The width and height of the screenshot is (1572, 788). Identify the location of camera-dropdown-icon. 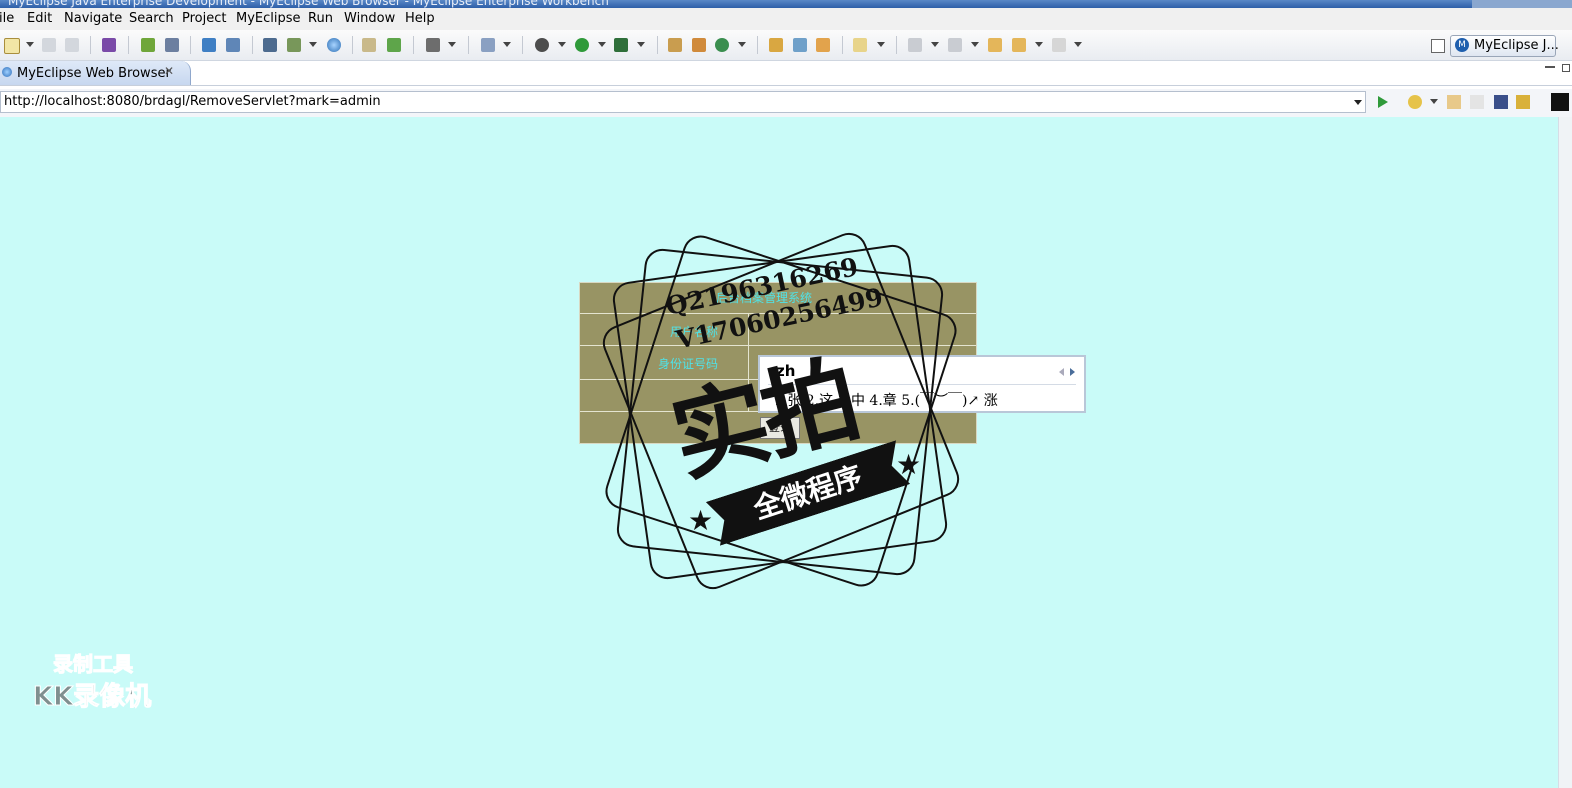
(452, 44).